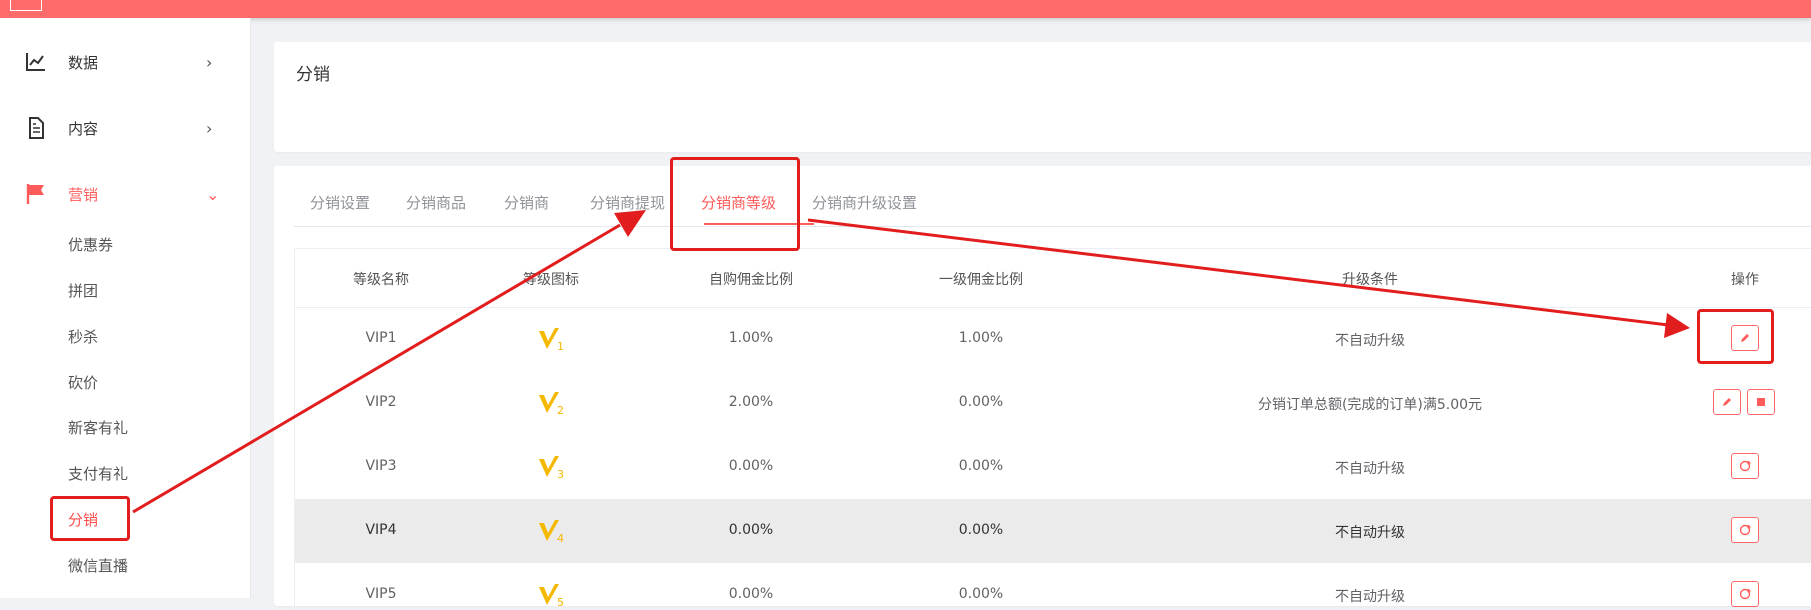  I want to click on annotation-box-tab, so click(735, 204).